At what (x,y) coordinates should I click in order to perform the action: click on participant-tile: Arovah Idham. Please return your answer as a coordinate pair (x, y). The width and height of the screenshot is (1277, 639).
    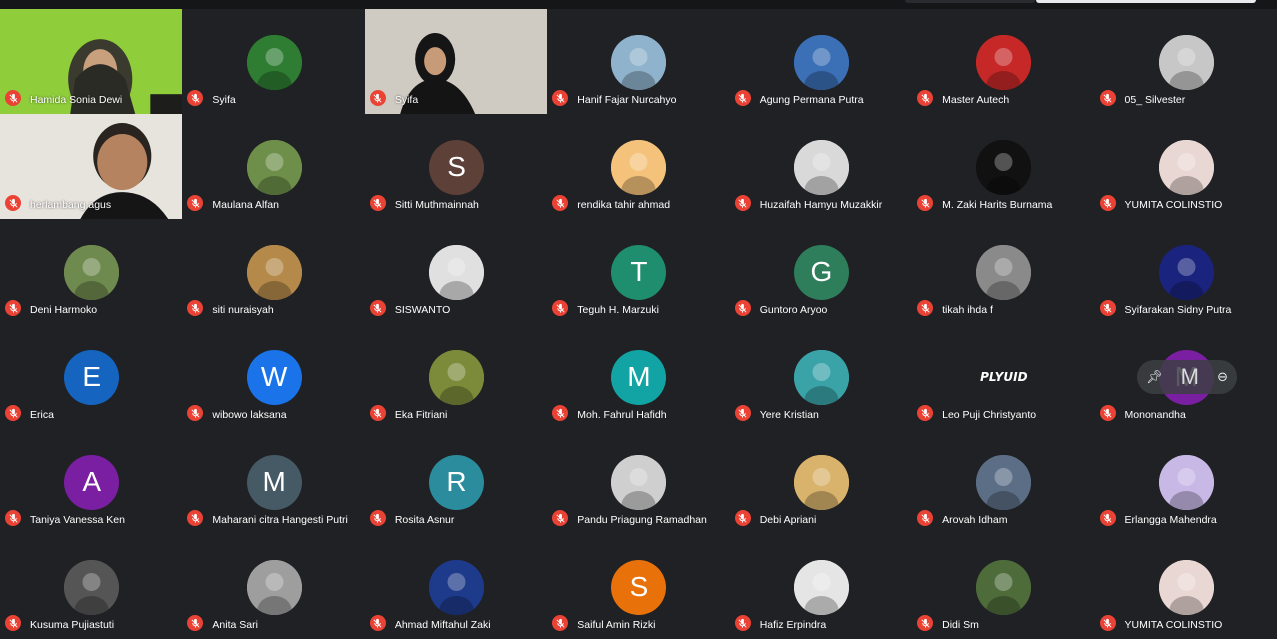
    Looking at the image, I should click on (1003, 481).